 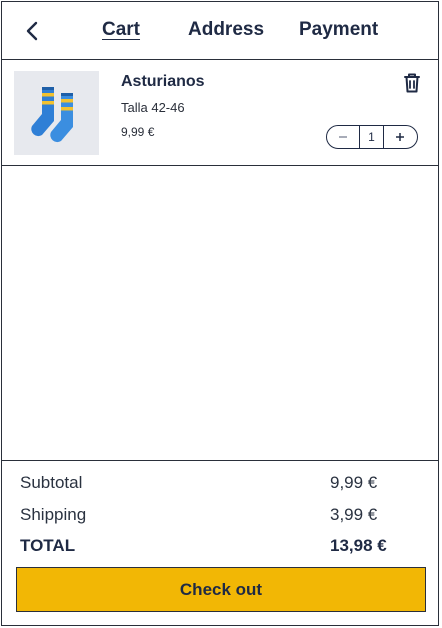 What do you see at coordinates (354, 482) in the screenshot?
I see `subtotal-value: 9,99 €` at bounding box center [354, 482].